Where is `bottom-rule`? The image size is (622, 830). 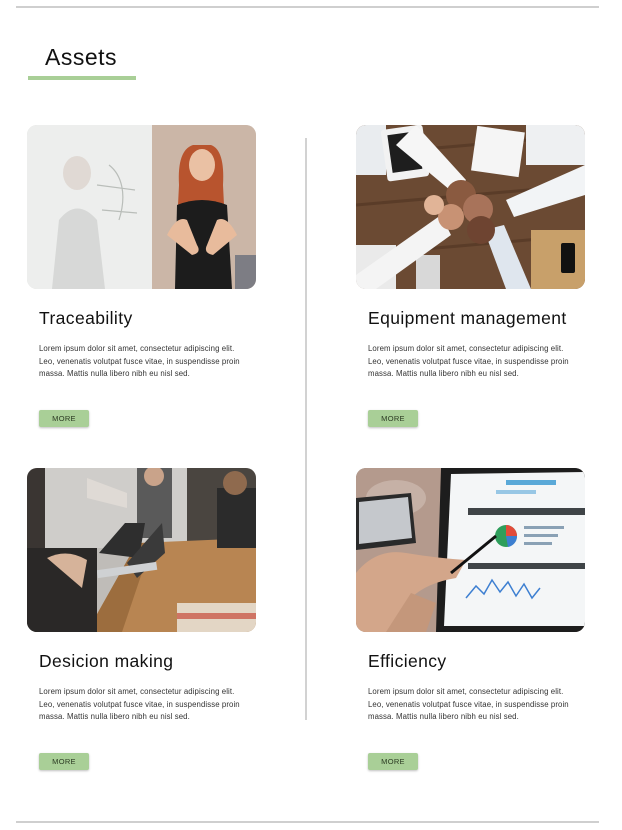 bottom-rule is located at coordinates (307, 822).